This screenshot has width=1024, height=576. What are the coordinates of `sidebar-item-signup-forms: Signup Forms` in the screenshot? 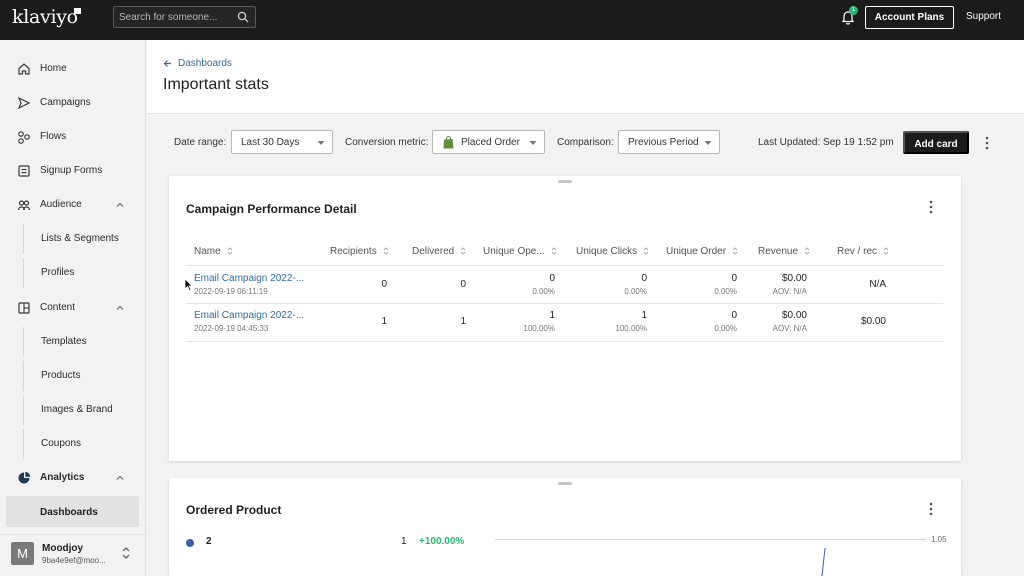 It's located at (73, 171).